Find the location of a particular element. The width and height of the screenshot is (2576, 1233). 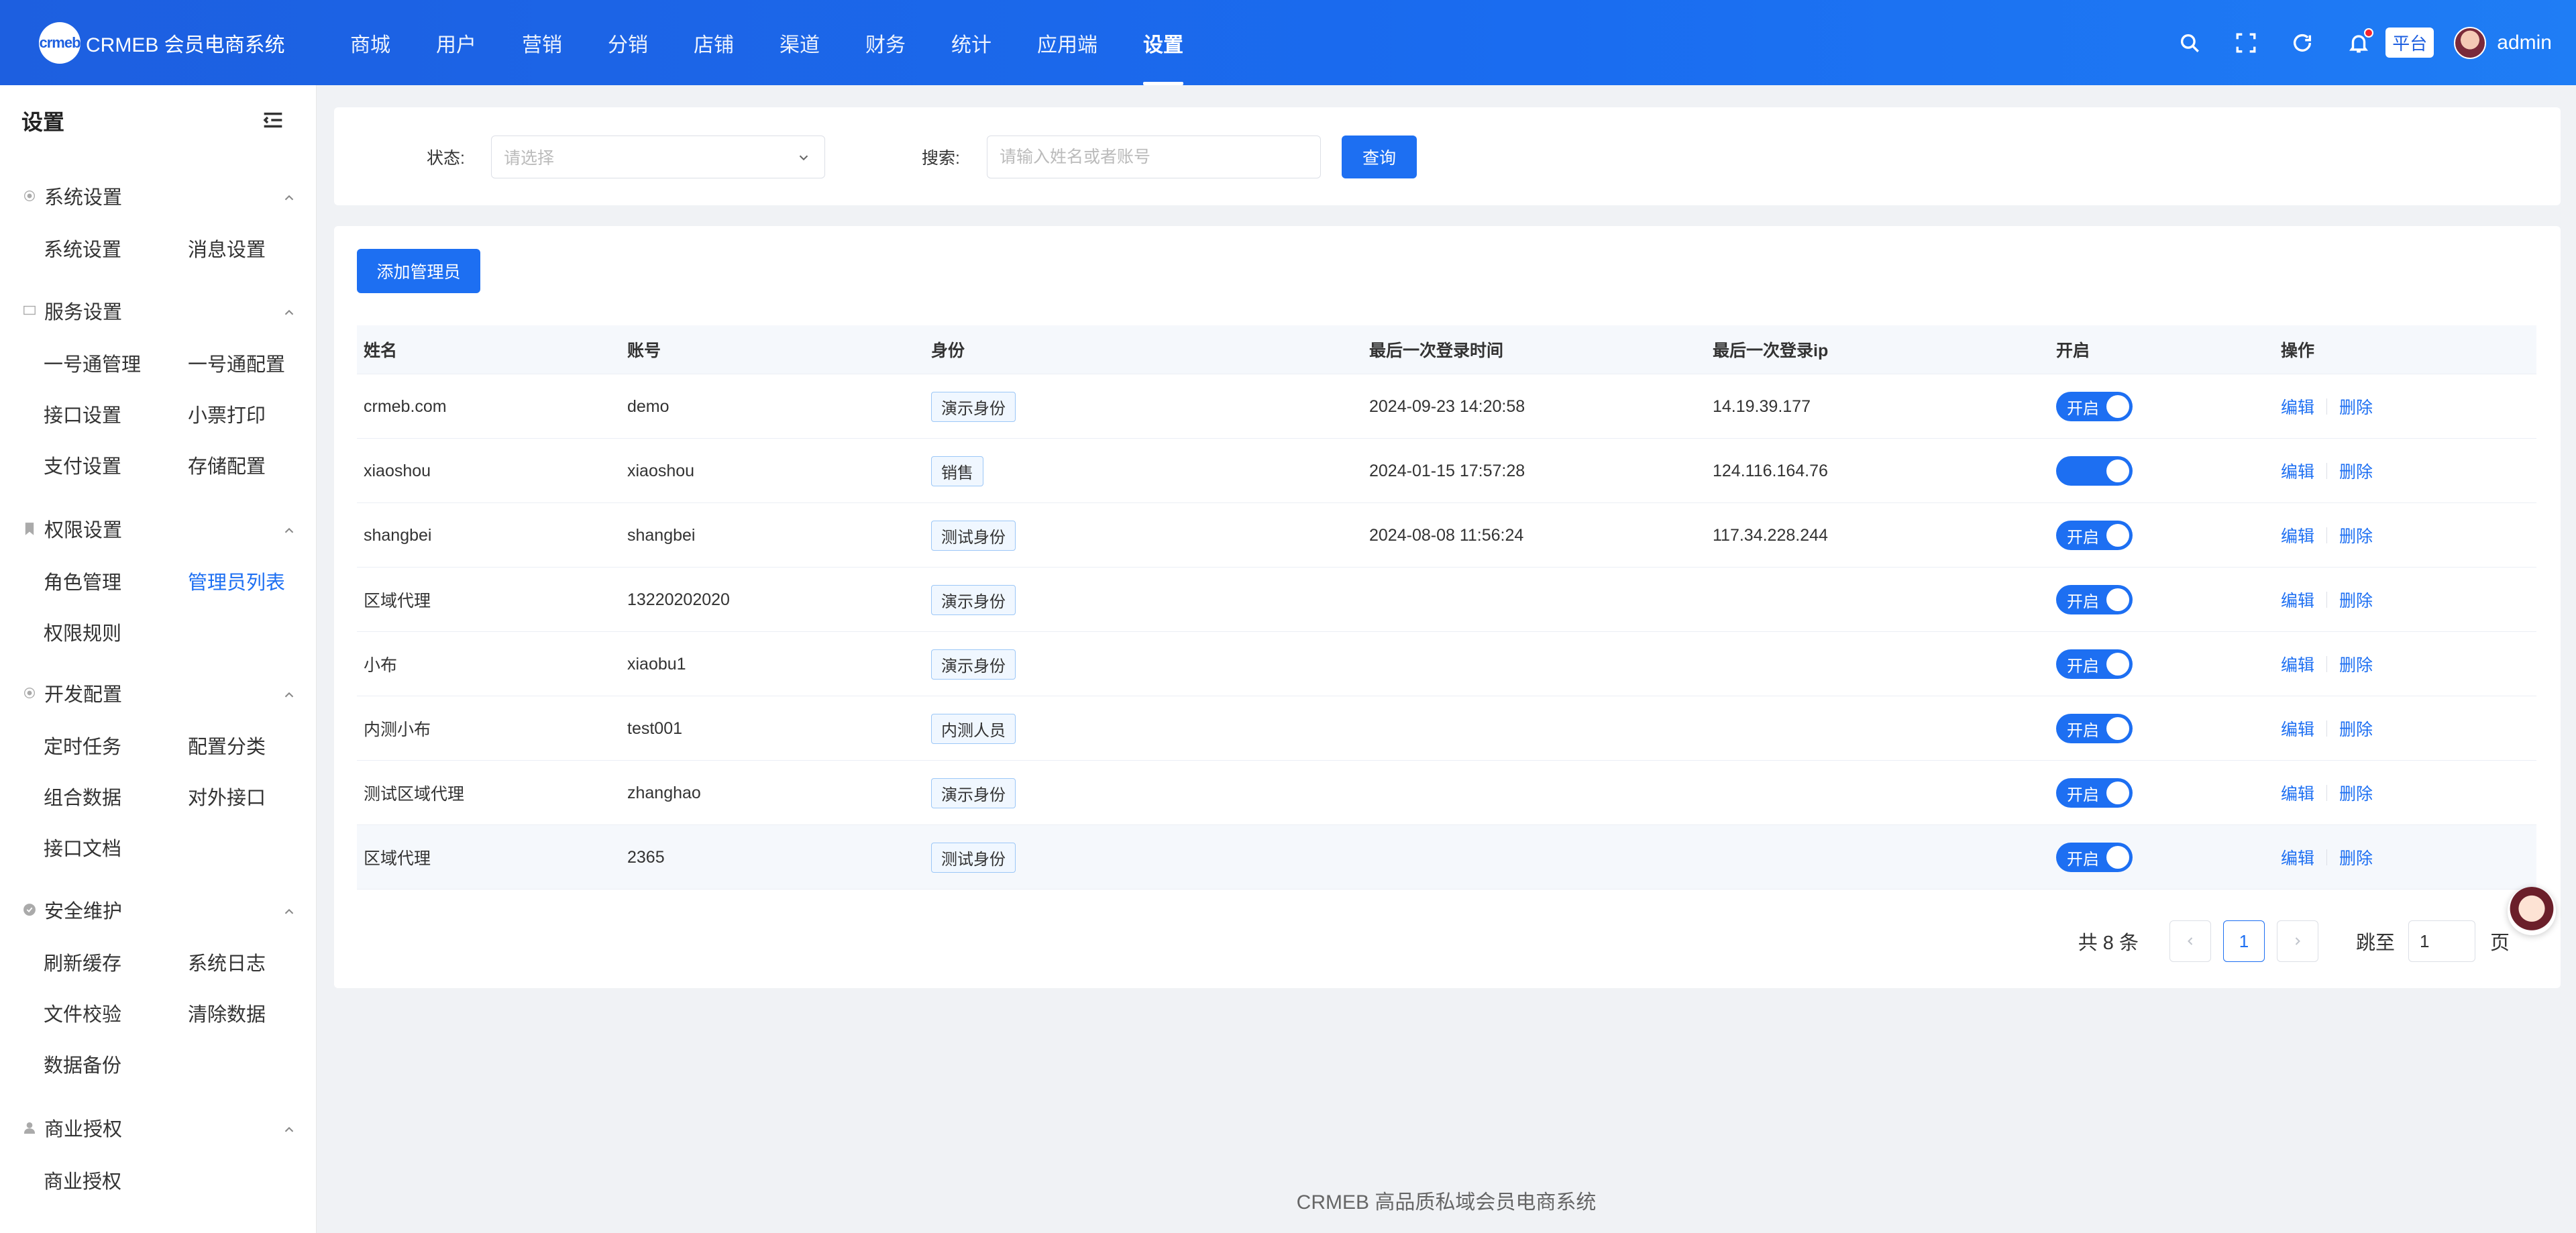

sidebar-item: 清除数据 is located at coordinates (227, 1013).